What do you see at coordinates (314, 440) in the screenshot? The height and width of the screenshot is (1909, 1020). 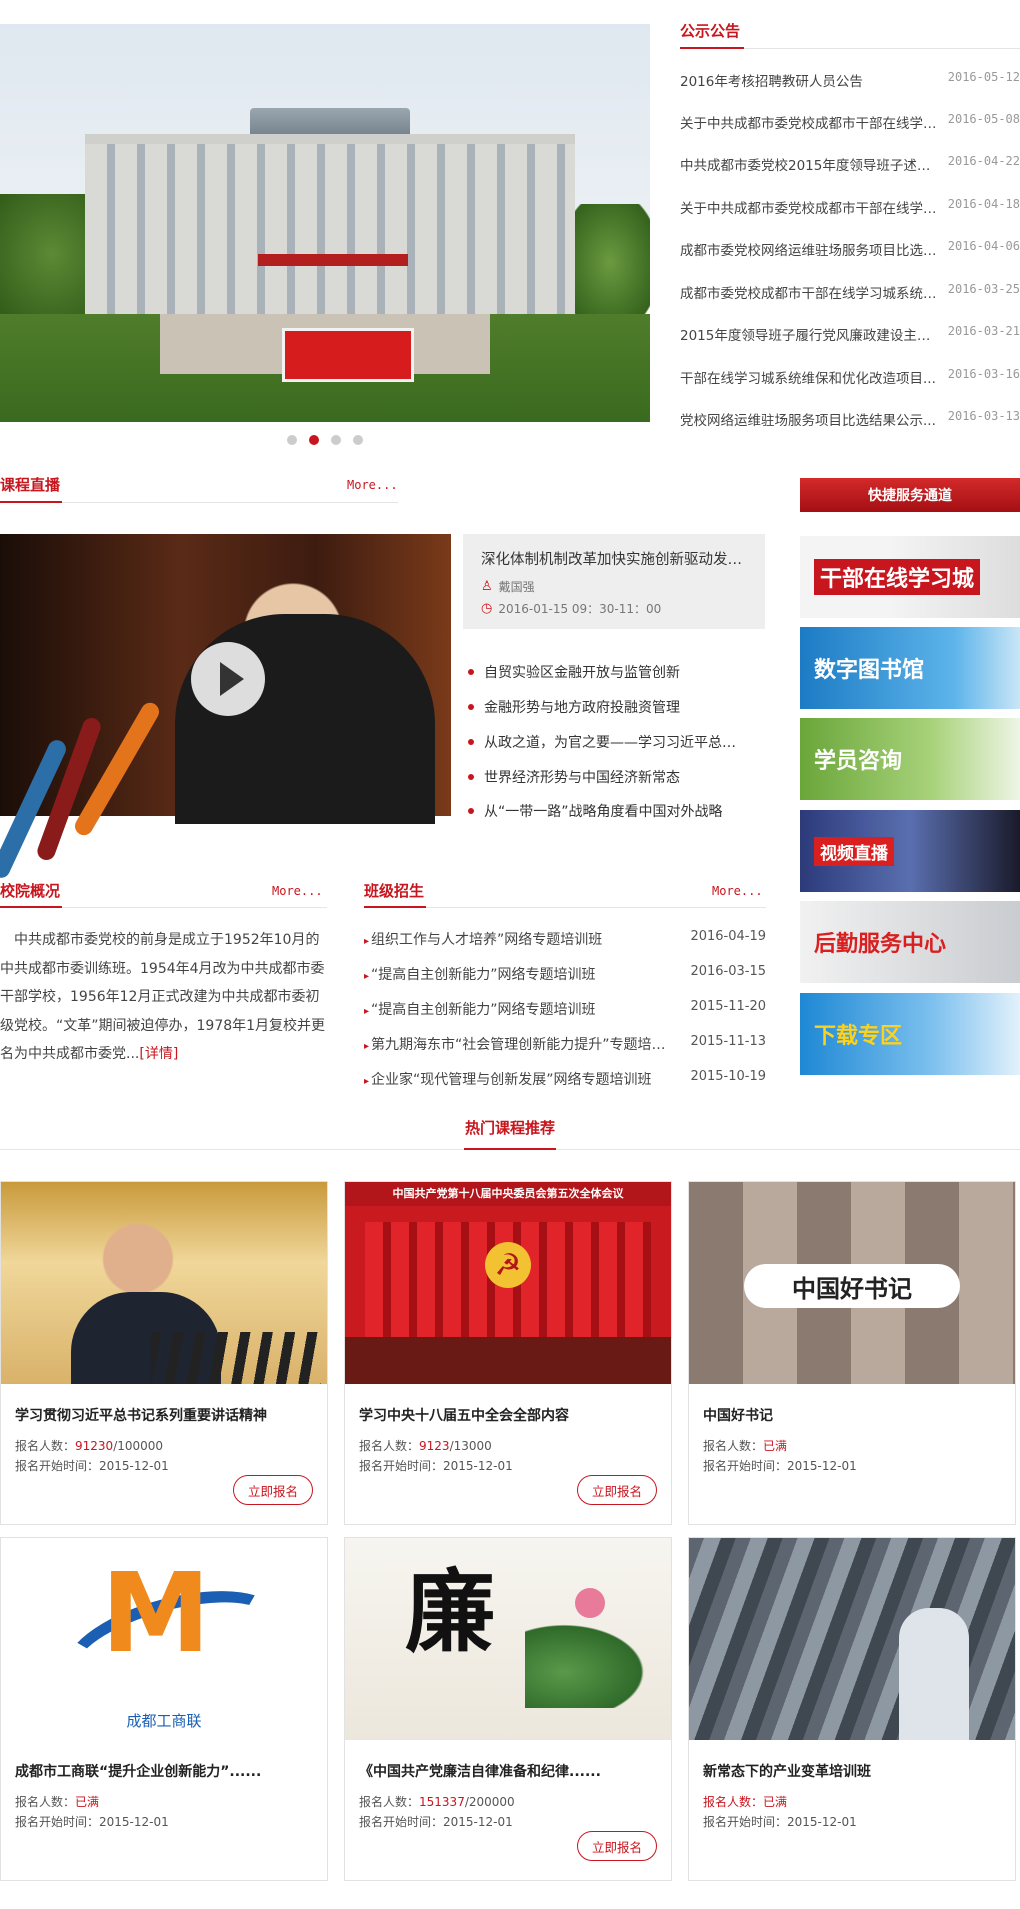 I see `banner-dot-active` at bounding box center [314, 440].